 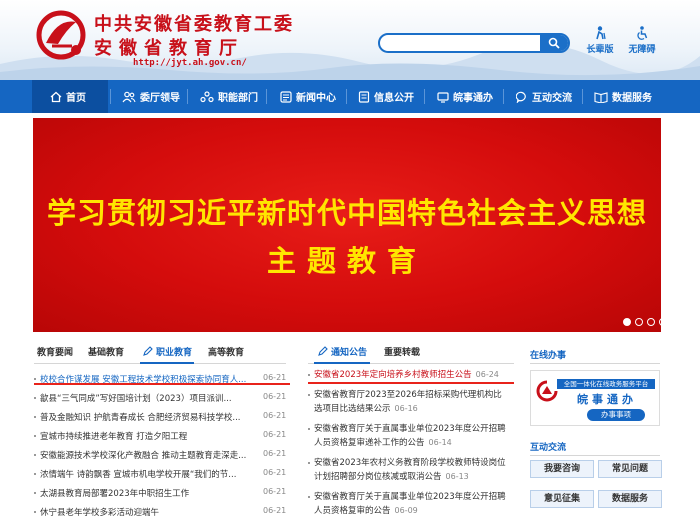 What do you see at coordinates (547, 391) in the screenshot?
I see `wanshi-logo-icon` at bounding box center [547, 391].